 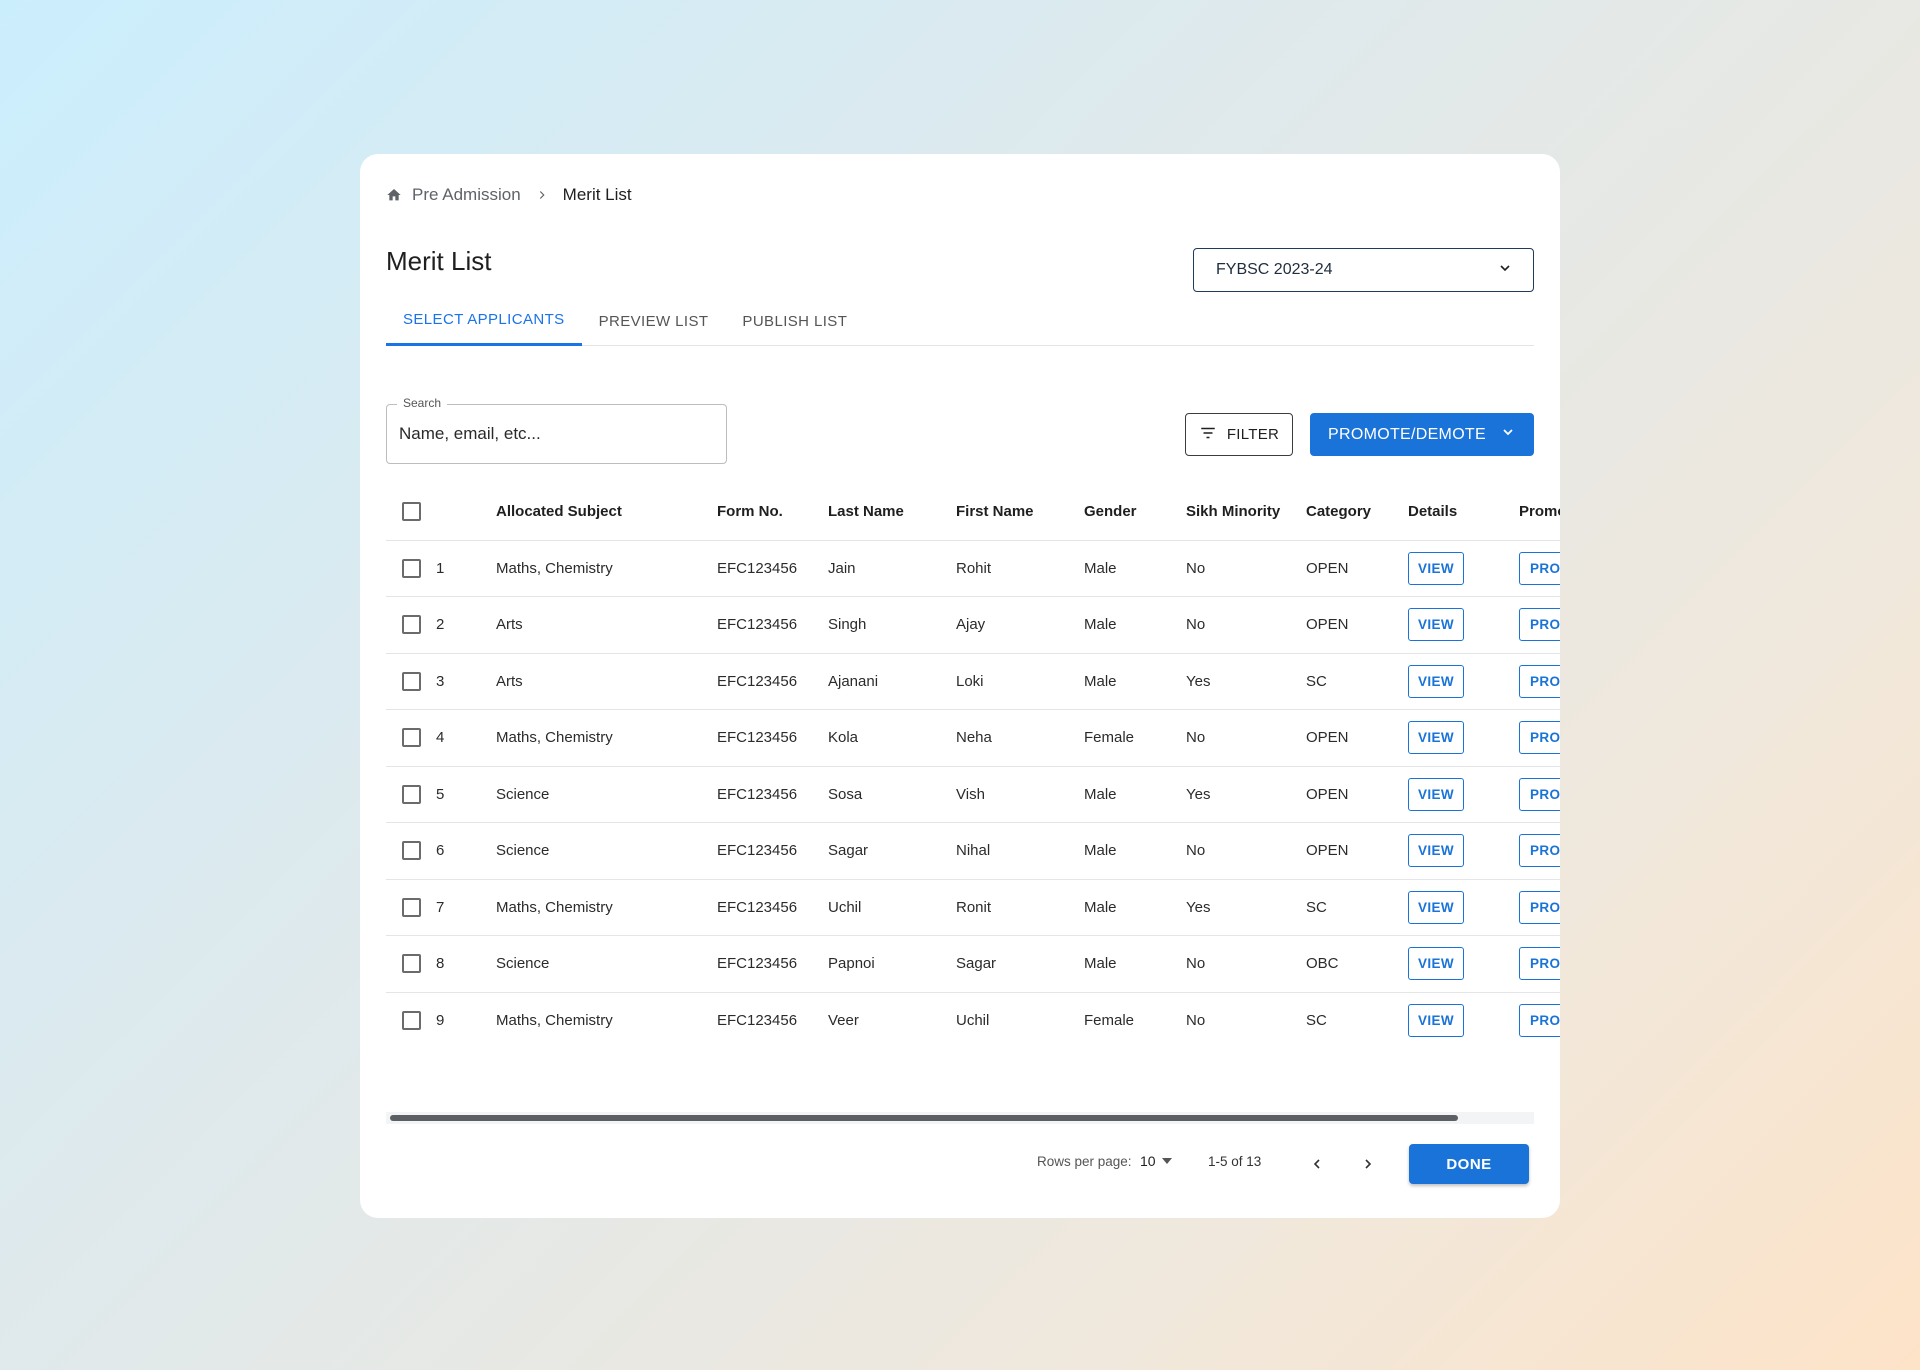 I want to click on header-last-name: Last Name, so click(x=892, y=511).